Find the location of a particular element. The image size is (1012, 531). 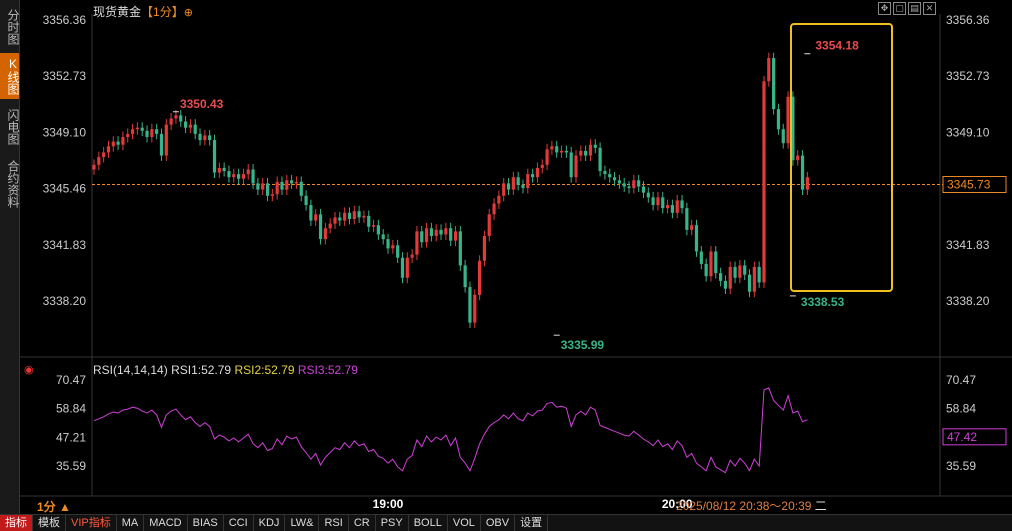

rsi-settings-icon: ◉ is located at coordinates (29, 369).